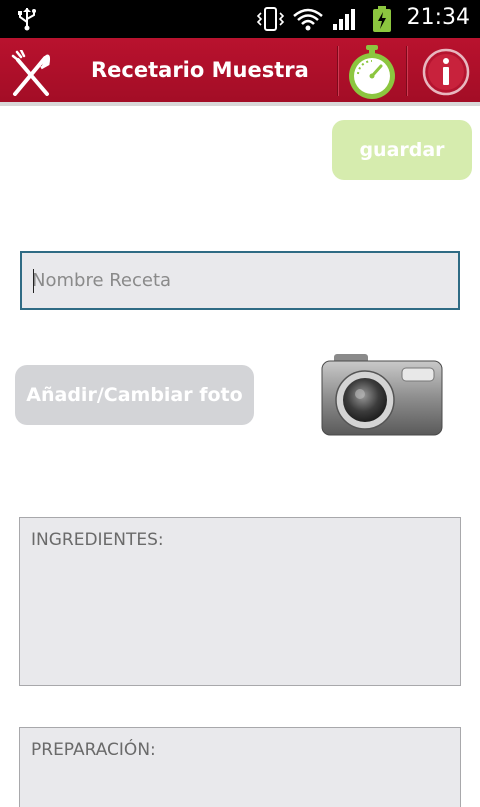 This screenshot has width=480, height=807. I want to click on status-bar: 21:34, so click(240, 19).